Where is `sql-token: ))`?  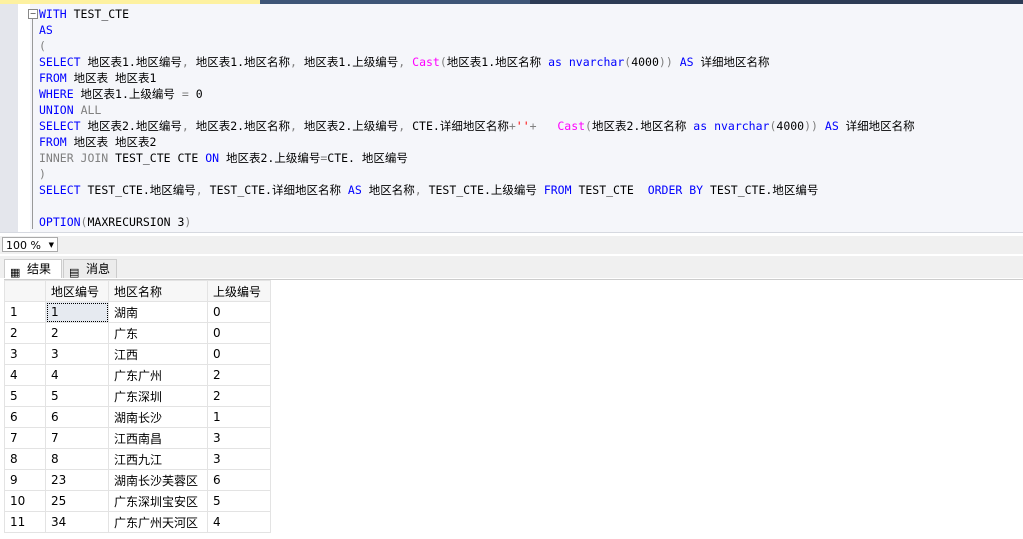 sql-token: )) is located at coordinates (811, 126).